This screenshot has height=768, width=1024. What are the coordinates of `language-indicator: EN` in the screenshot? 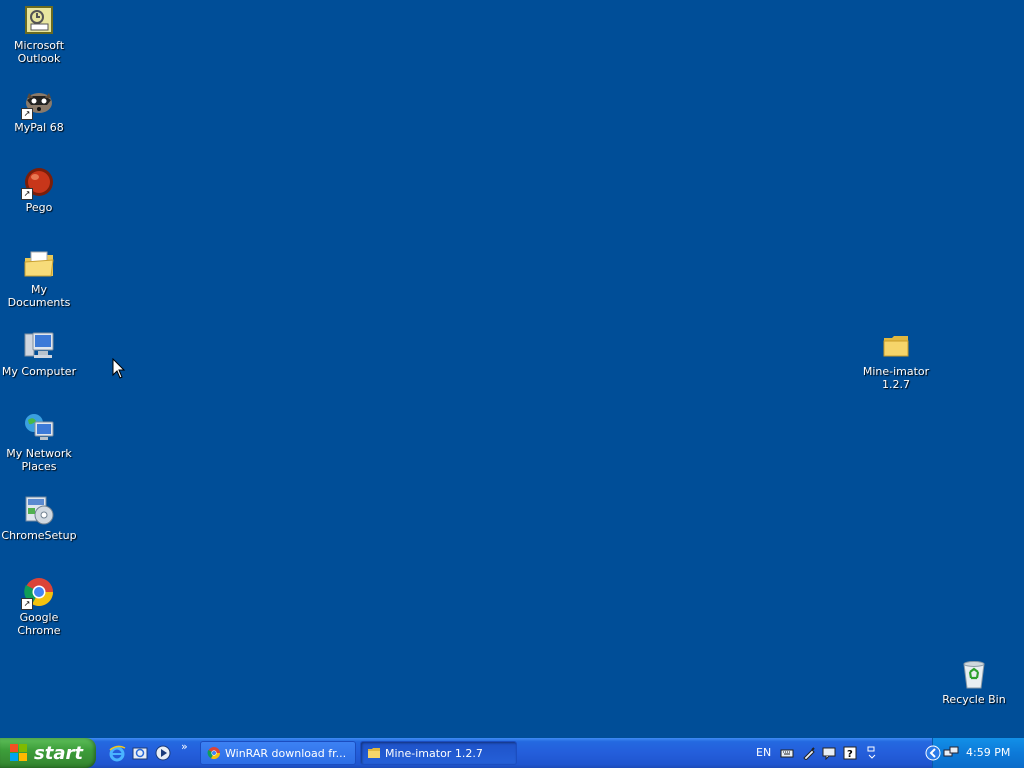 It's located at (763, 752).